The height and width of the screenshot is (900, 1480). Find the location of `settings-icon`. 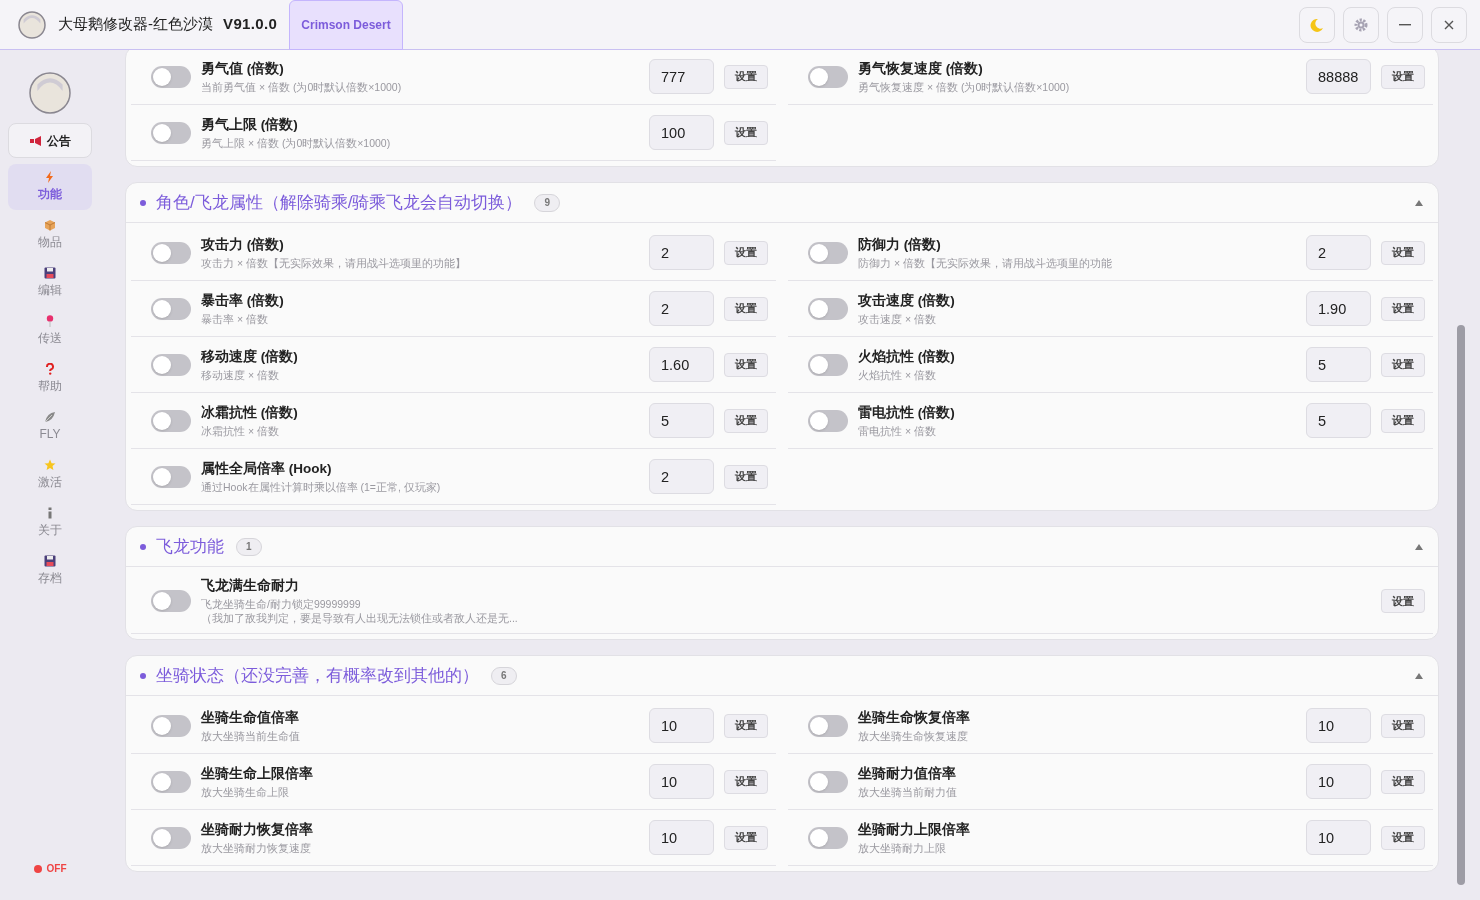

settings-icon is located at coordinates (1361, 24).